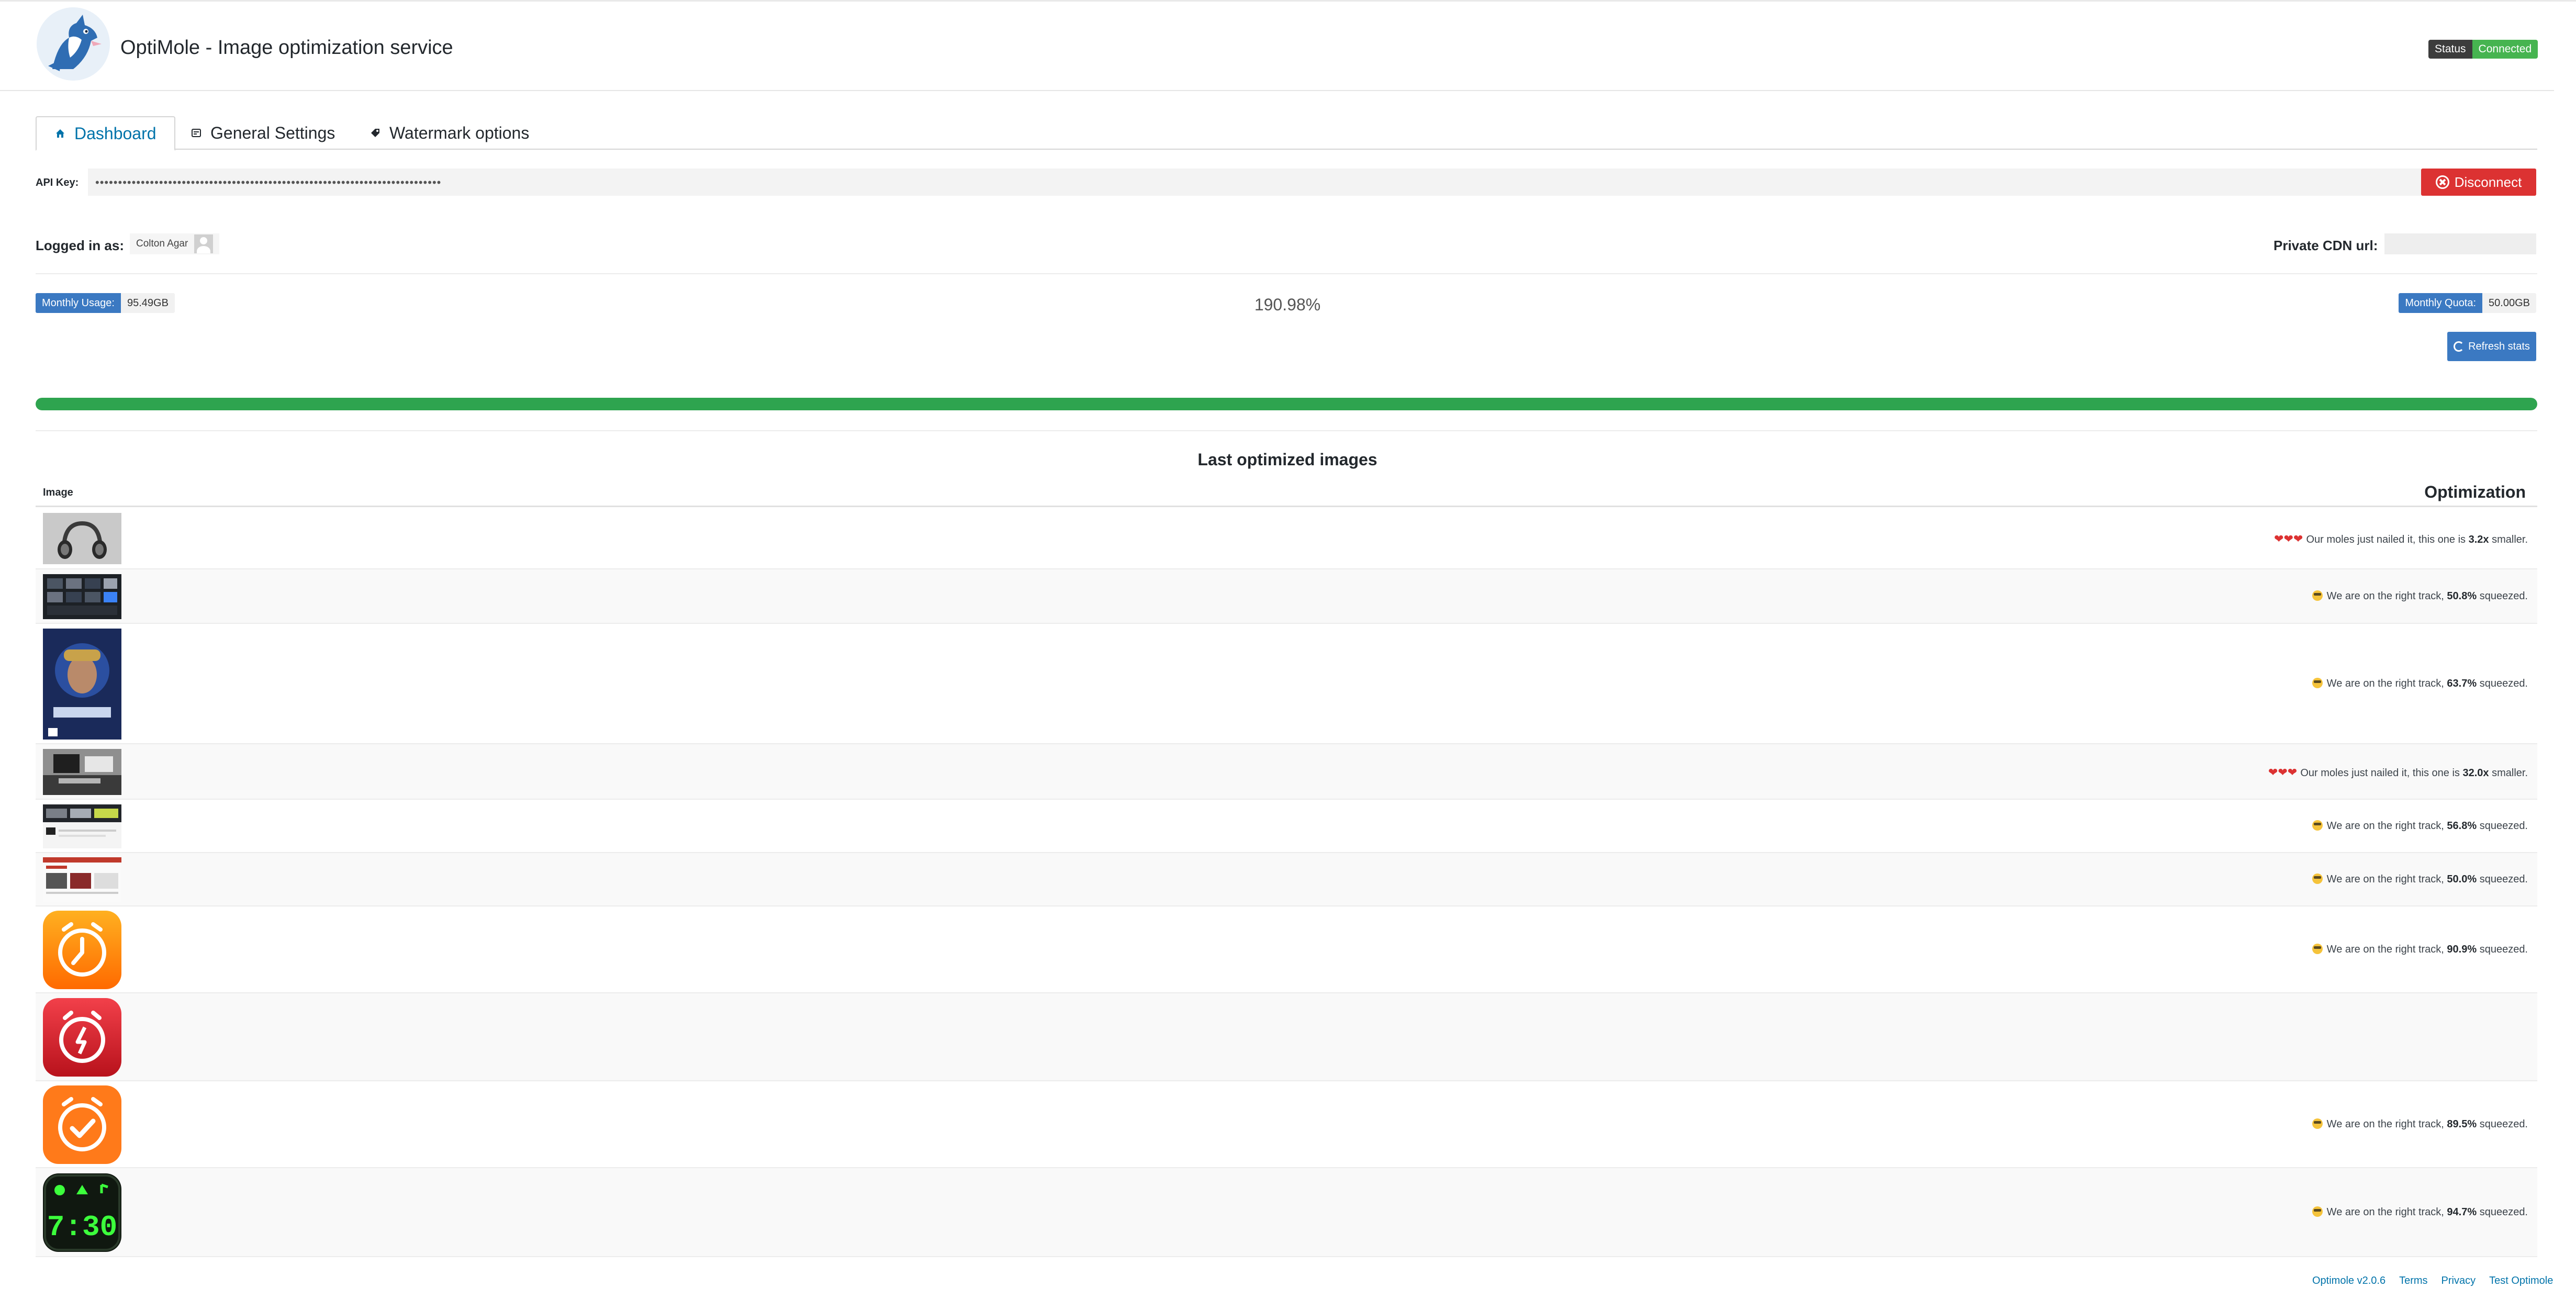 This screenshot has width=2576, height=1299. I want to click on tab-dashboard: Dashboard, so click(105, 133).